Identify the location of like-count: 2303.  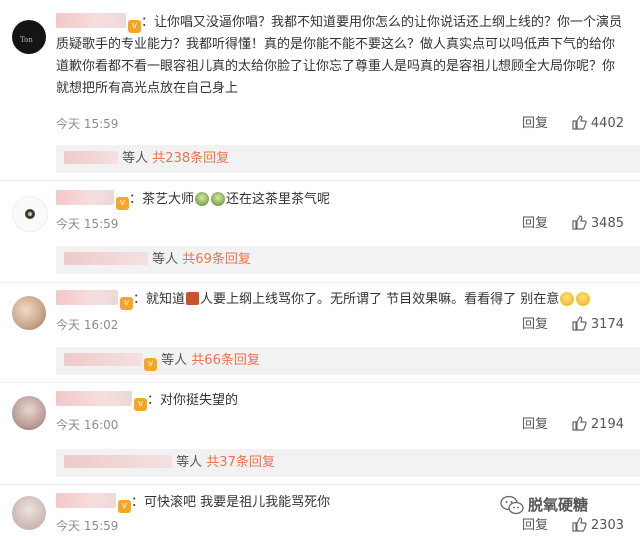
(607, 525).